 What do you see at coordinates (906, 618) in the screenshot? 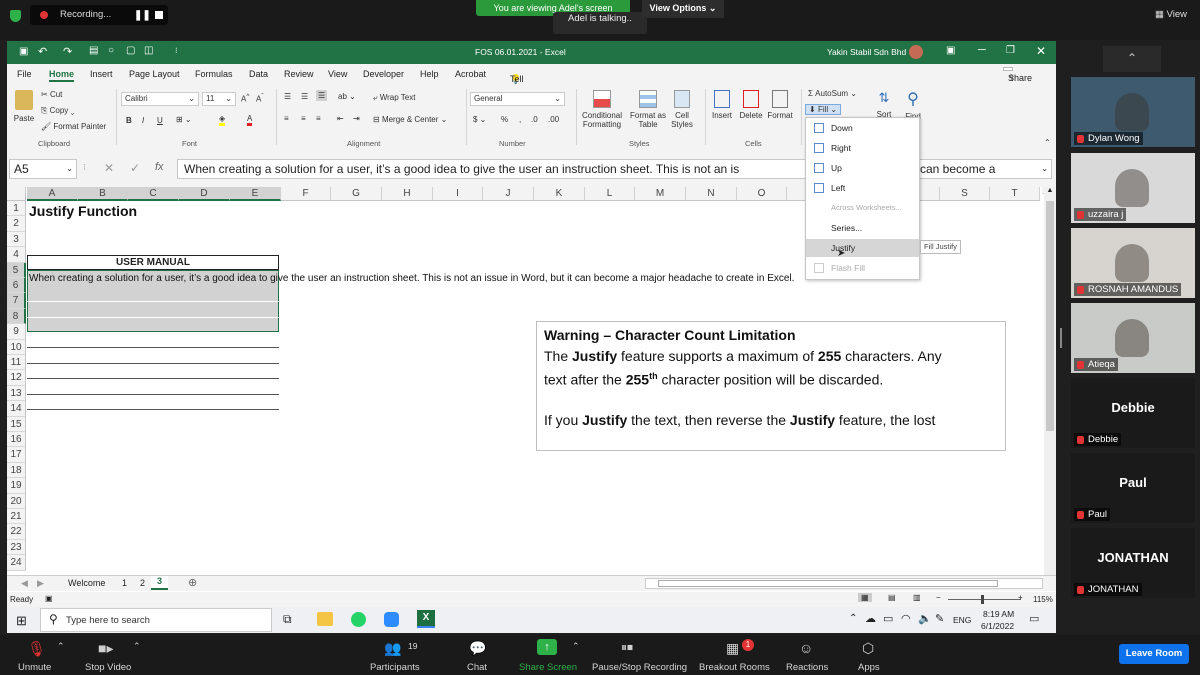
I see `wifi-icon: ◠` at bounding box center [906, 618].